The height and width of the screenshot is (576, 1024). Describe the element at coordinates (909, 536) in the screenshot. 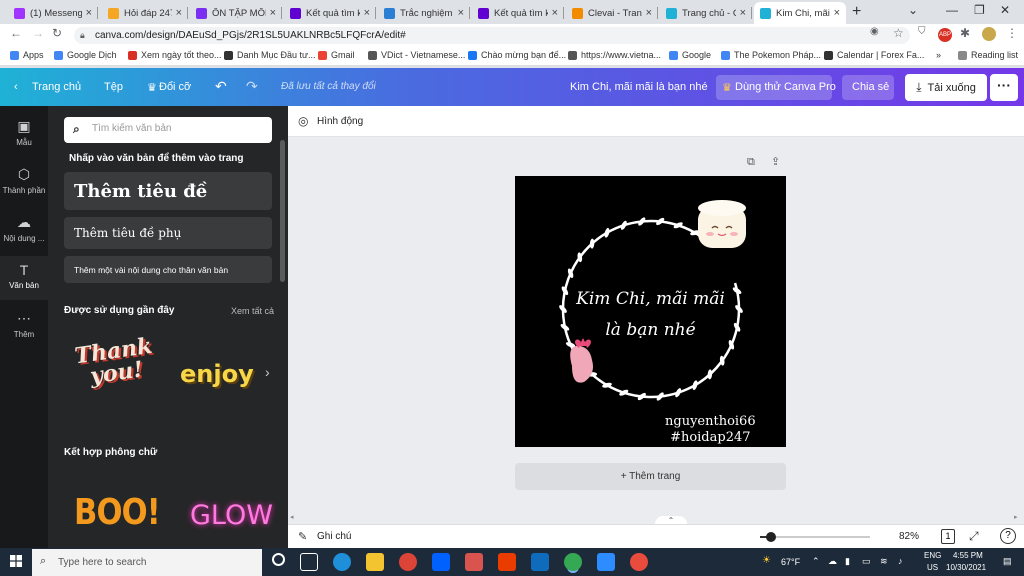

I see `zoom-level: 82%` at that location.